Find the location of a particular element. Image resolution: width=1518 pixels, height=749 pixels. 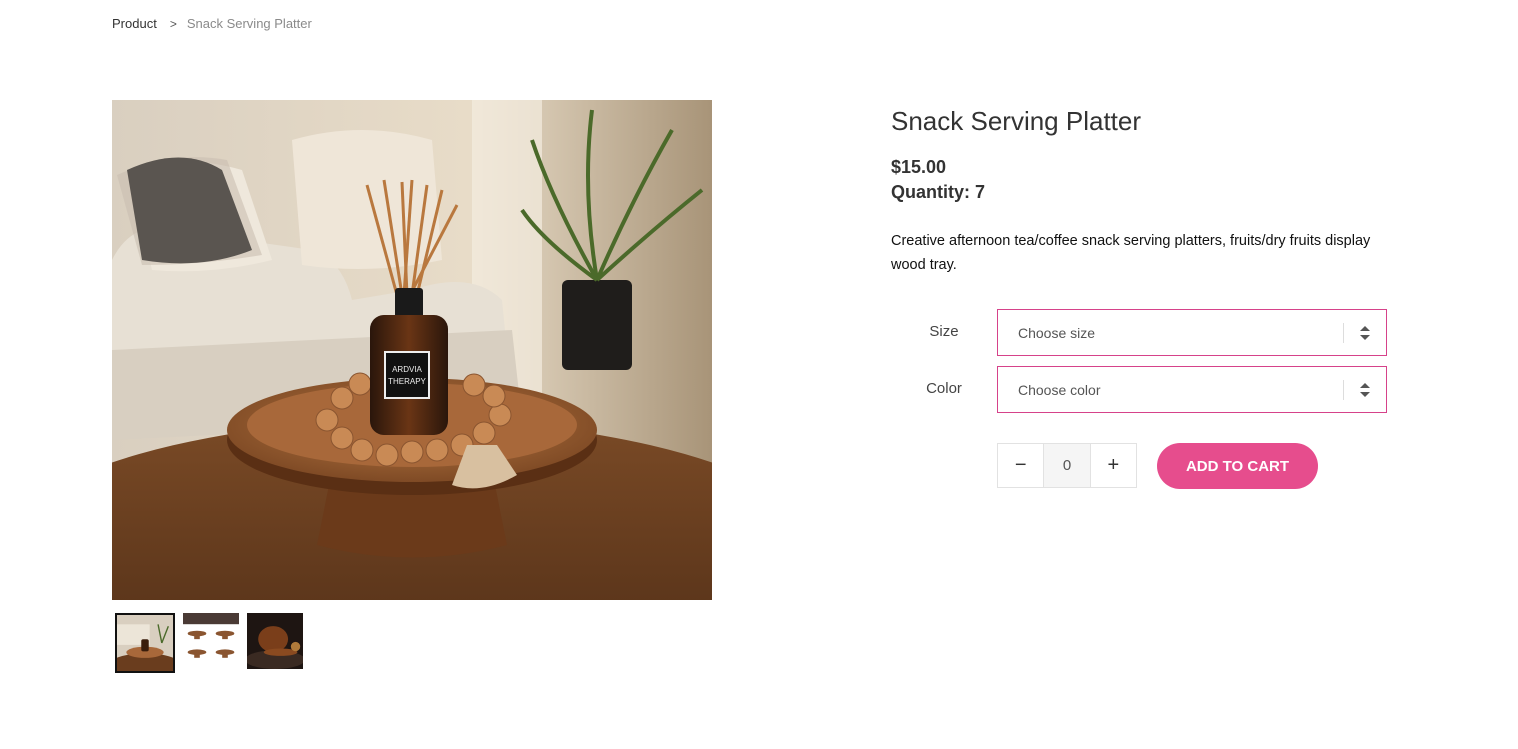

chevron-right-icon: > is located at coordinates (173, 23).